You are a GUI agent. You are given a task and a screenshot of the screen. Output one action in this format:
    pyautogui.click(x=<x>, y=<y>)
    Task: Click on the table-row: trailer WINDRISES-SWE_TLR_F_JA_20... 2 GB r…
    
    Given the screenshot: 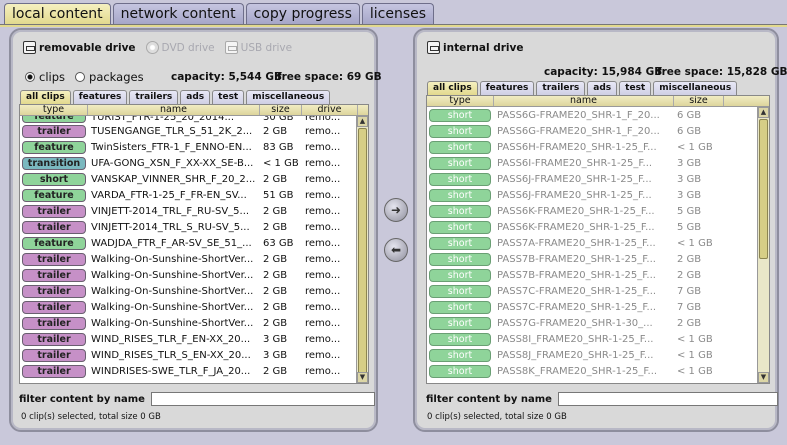 What is the action you would take?
    pyautogui.click(x=194, y=371)
    